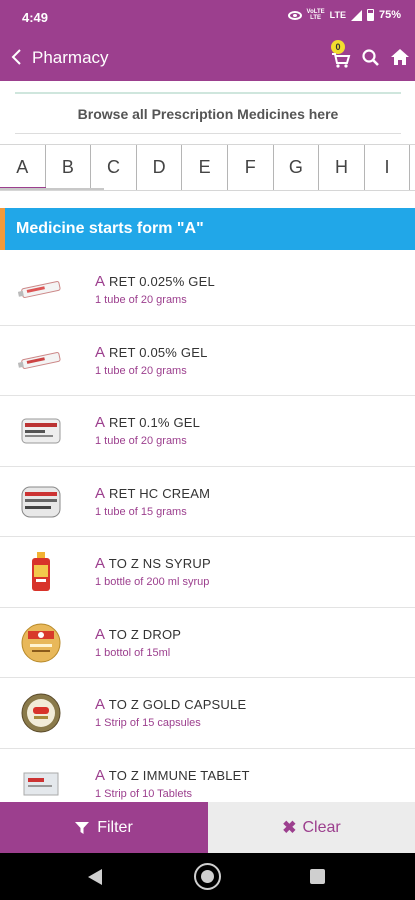 The height and width of the screenshot is (900, 415). I want to click on medicine-name: A RET 0.05% GEL, so click(151, 352).